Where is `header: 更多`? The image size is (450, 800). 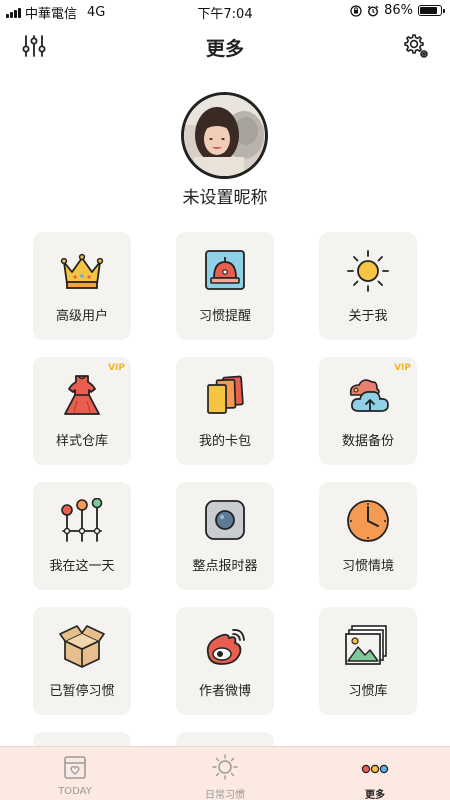
header: 更多 is located at coordinates (225, 46).